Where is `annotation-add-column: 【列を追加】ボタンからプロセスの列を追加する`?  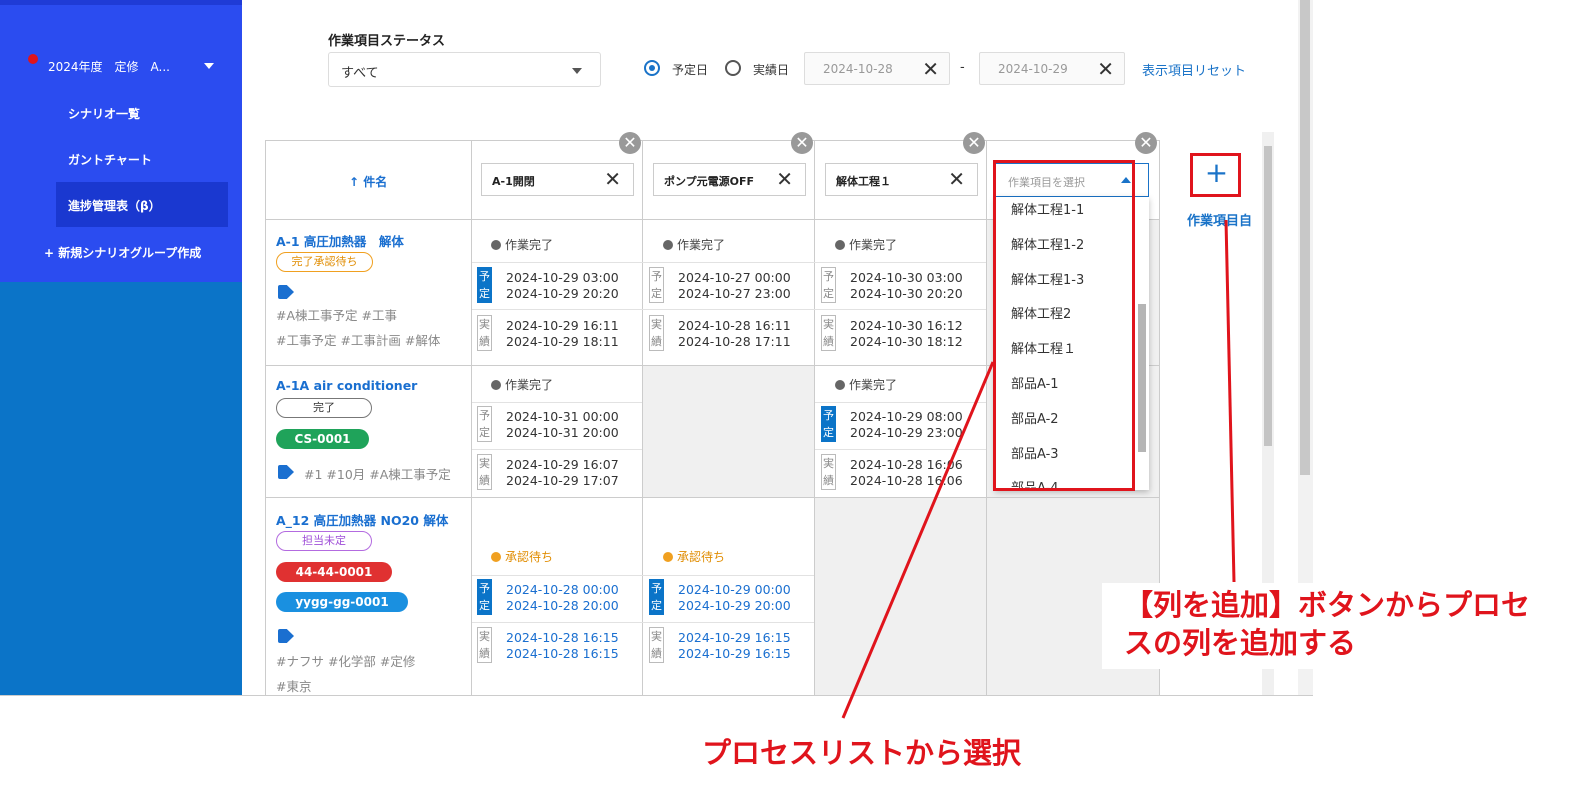 annotation-add-column: 【列を追加】ボタンからプロセスの列を追加する is located at coordinates (1327, 624).